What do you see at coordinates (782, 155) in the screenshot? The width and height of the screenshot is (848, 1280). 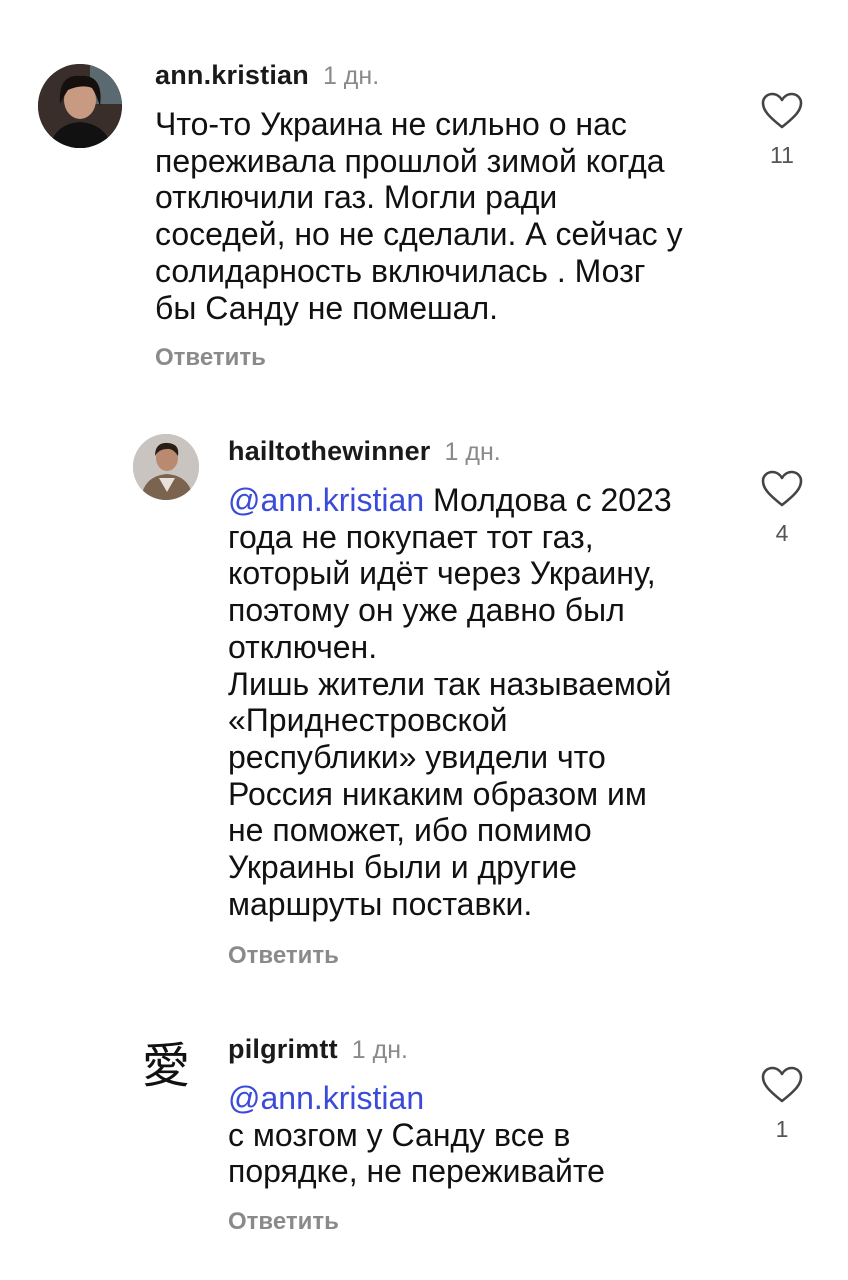 I see `like-count: 11` at bounding box center [782, 155].